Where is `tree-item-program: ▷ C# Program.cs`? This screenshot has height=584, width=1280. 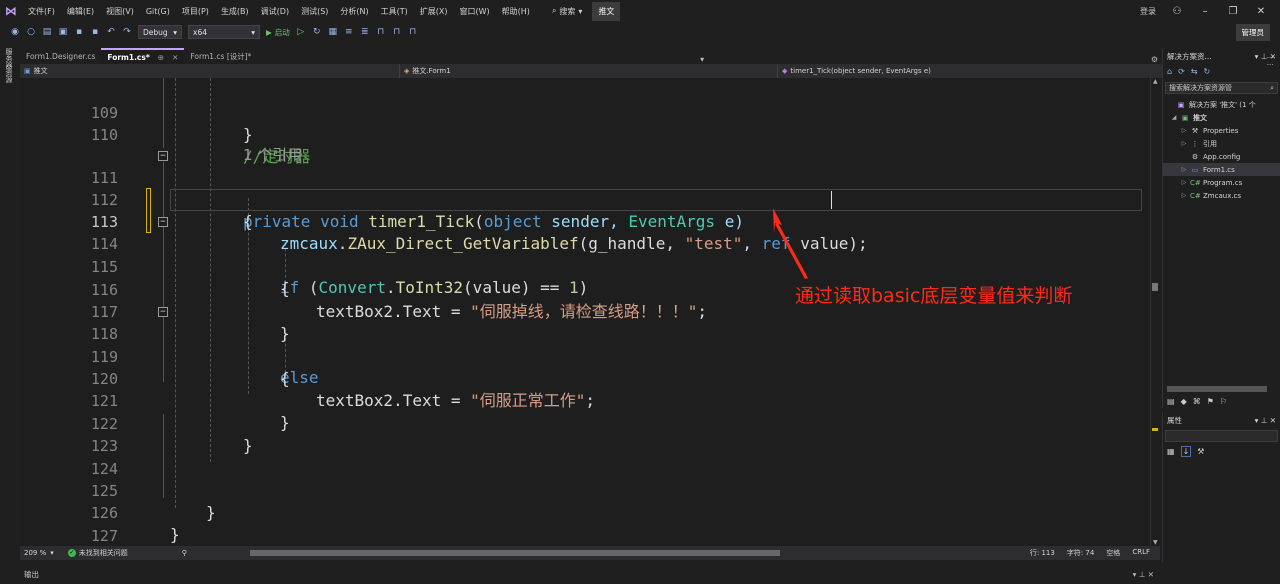 tree-item-program: ▷ C# Program.cs is located at coordinates (1221, 182).